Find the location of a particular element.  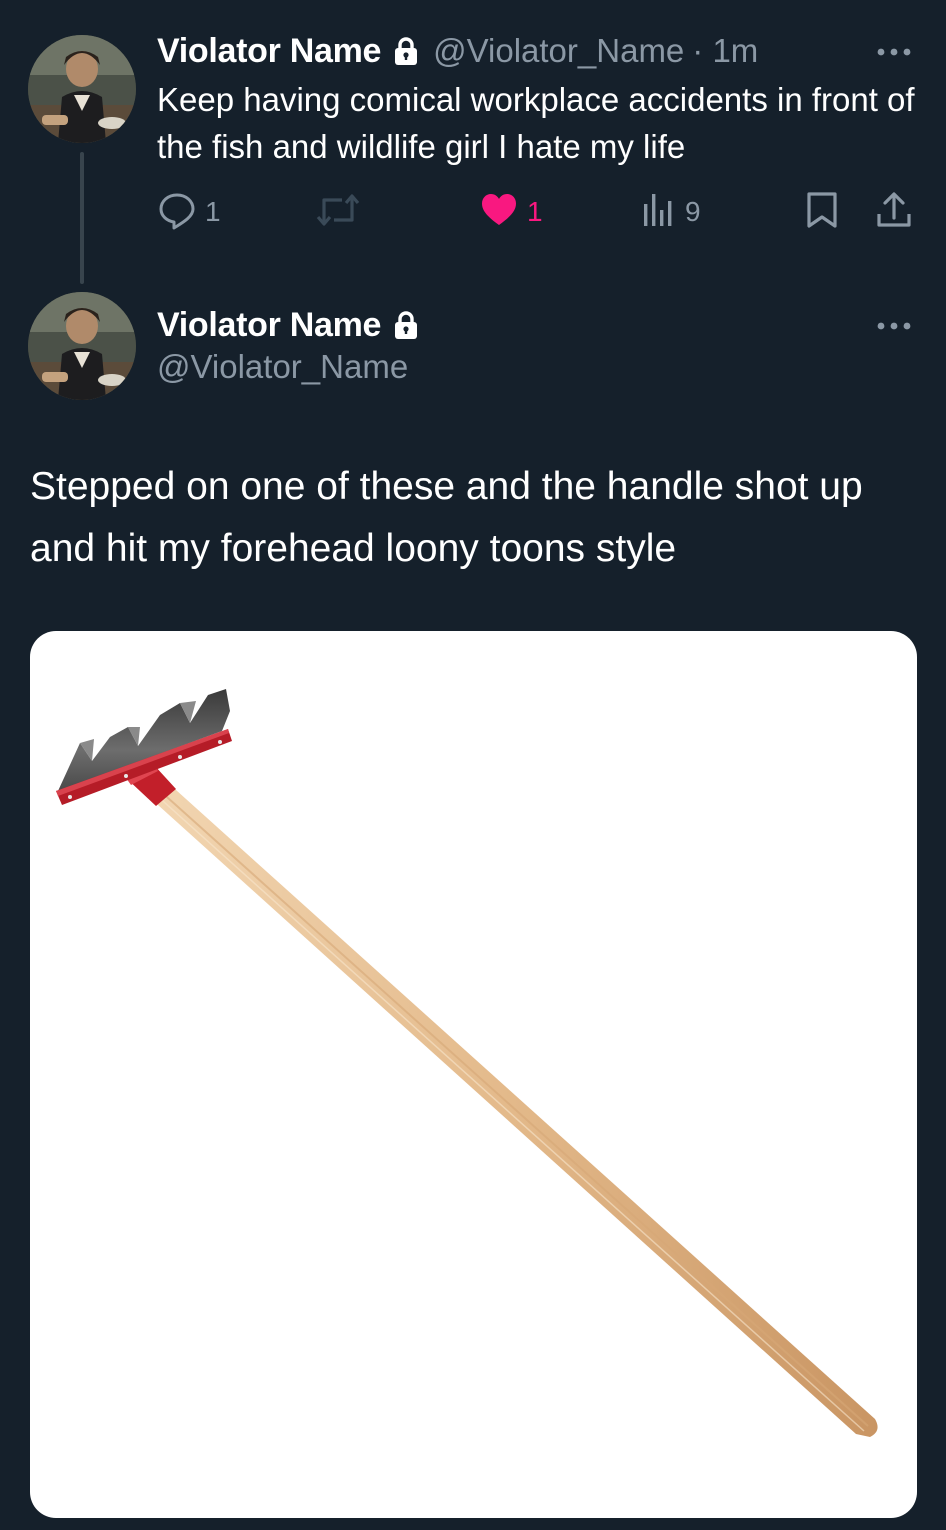

views-count: 9 is located at coordinates (693, 211).